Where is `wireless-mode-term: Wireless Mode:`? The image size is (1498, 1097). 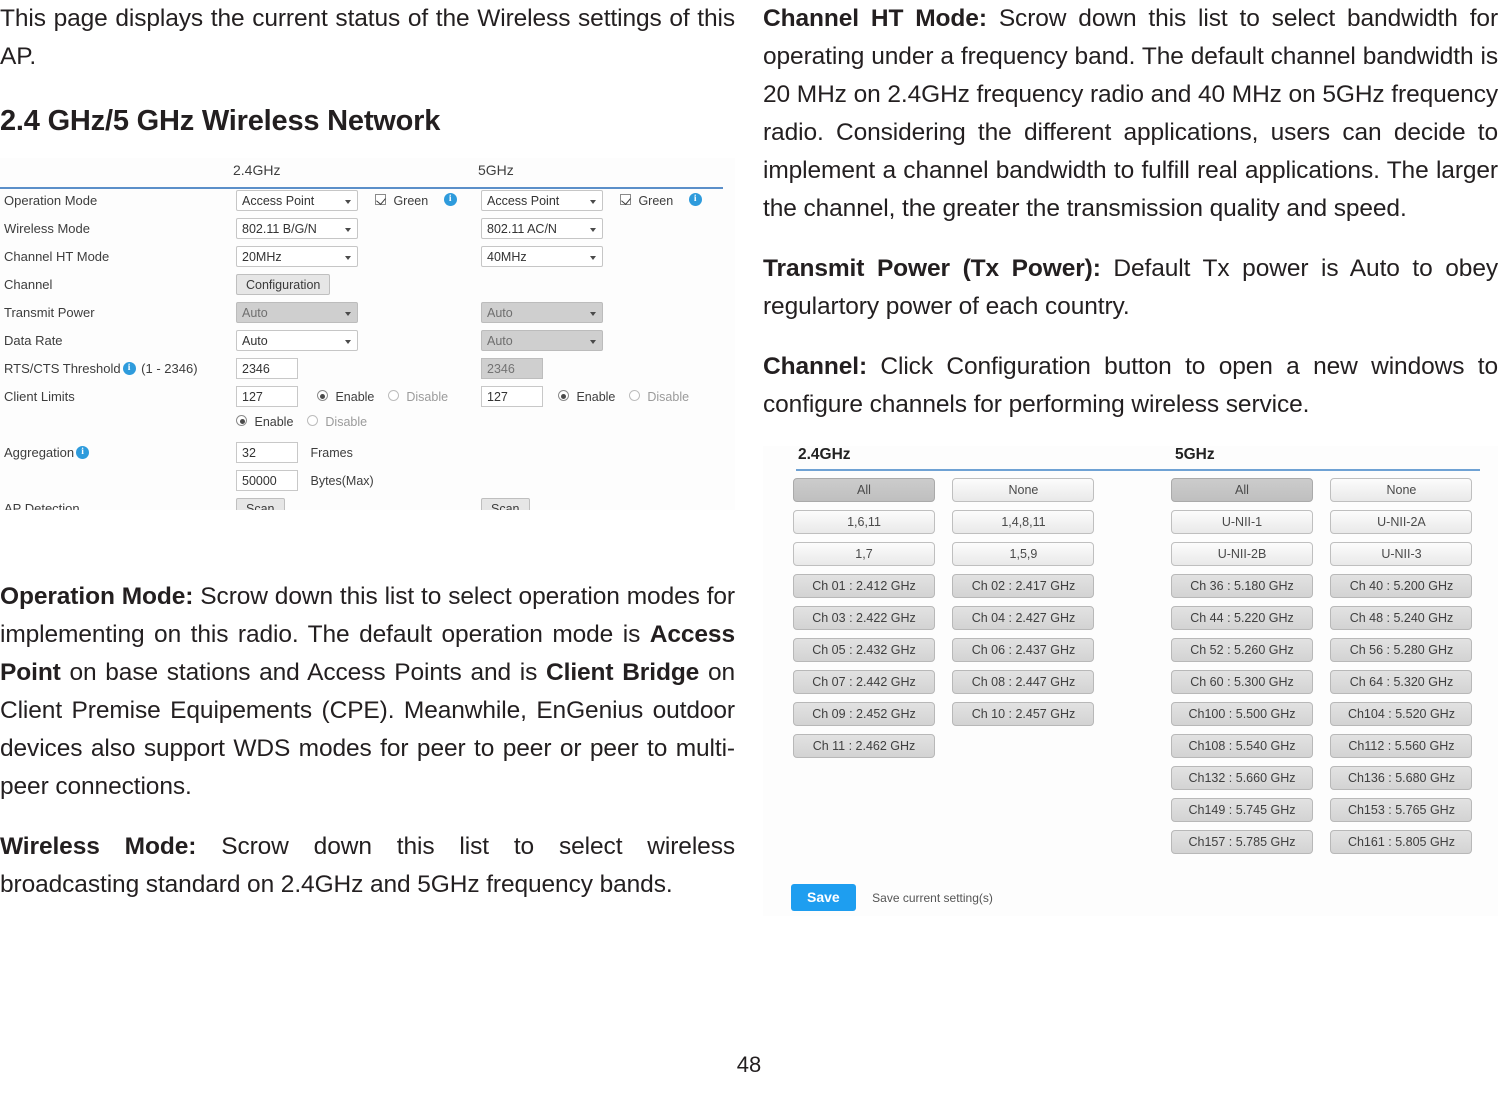 wireless-mode-term: Wireless Mode: is located at coordinates (98, 846).